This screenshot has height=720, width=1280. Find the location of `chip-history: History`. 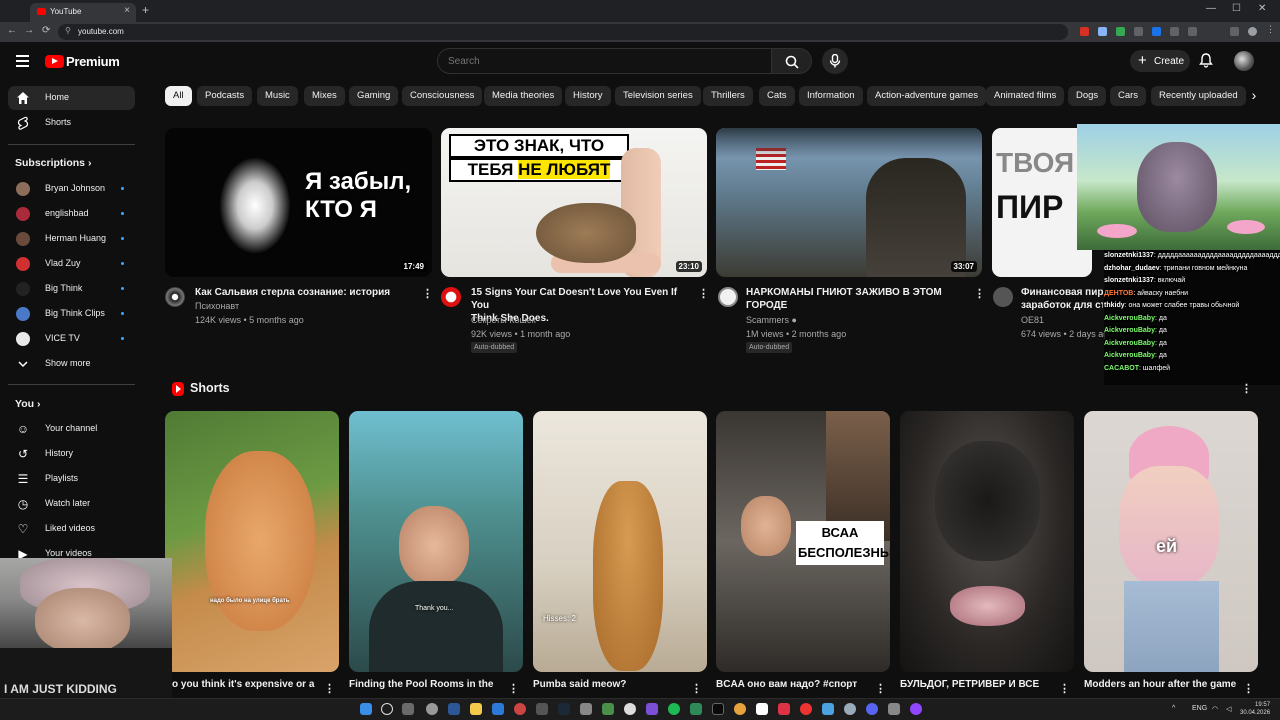

chip-history: History is located at coordinates (588, 96).